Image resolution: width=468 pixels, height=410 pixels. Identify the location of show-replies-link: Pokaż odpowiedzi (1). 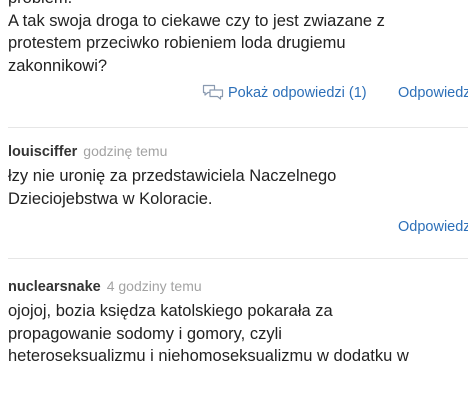
(284, 94).